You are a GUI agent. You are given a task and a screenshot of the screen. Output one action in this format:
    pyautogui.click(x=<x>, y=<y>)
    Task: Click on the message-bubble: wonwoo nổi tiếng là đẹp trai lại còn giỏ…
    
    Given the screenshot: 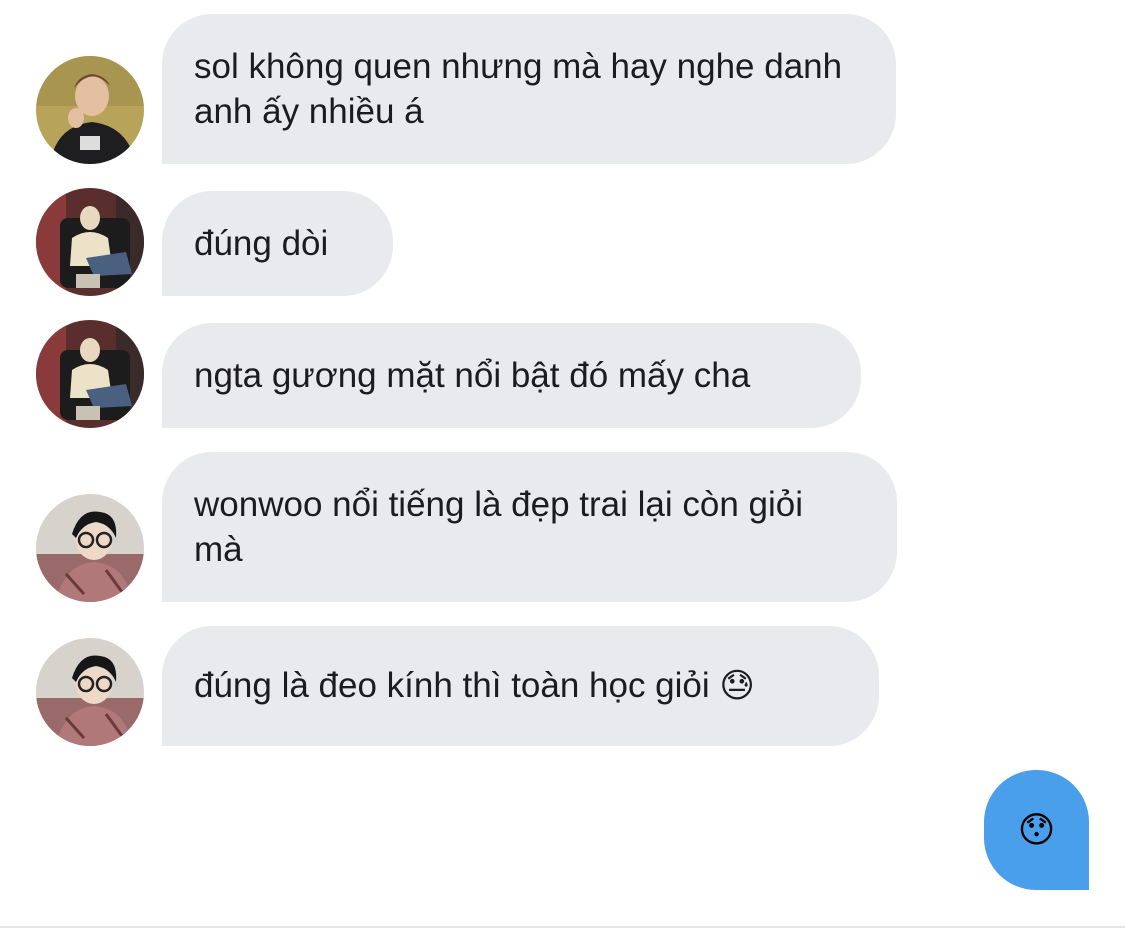 What is the action you would take?
    pyautogui.click(x=529, y=527)
    